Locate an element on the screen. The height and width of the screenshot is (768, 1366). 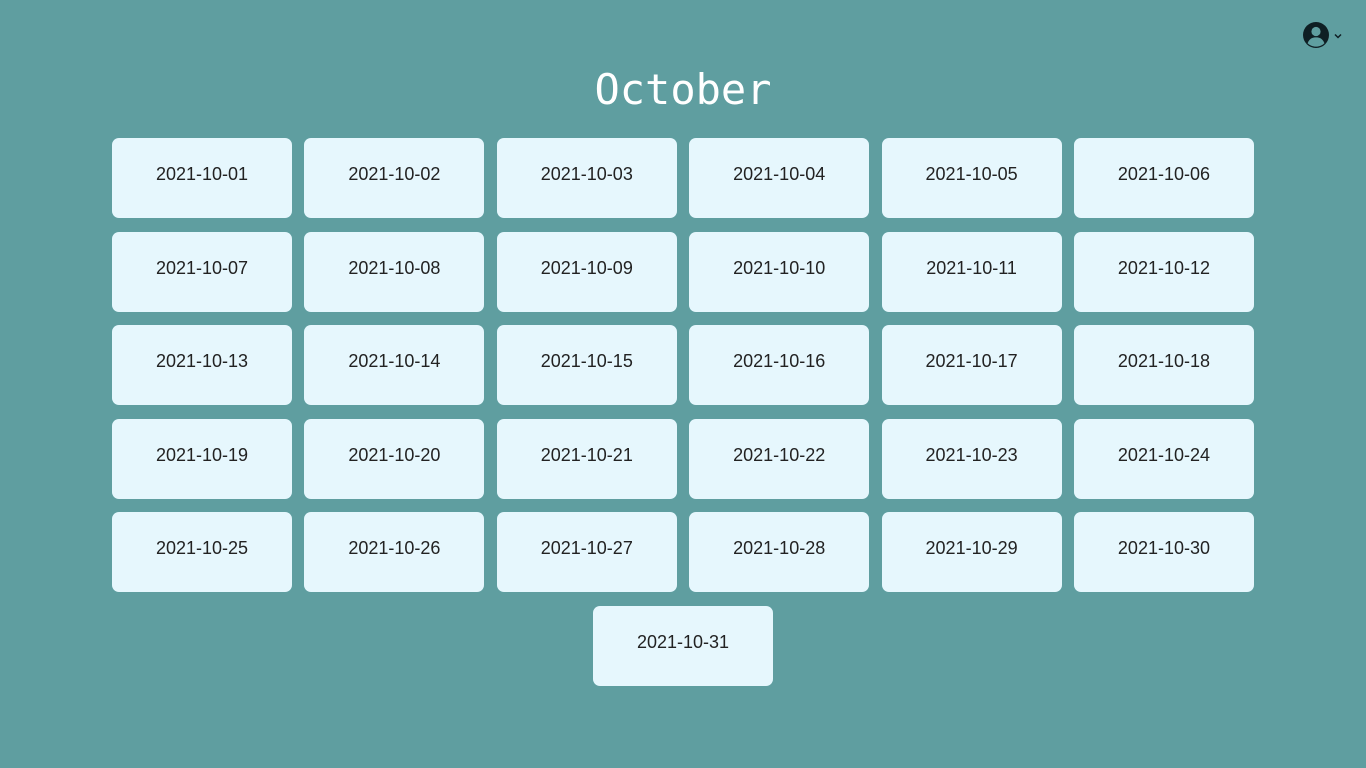
day-card: 2021-10-02 is located at coordinates (394, 178).